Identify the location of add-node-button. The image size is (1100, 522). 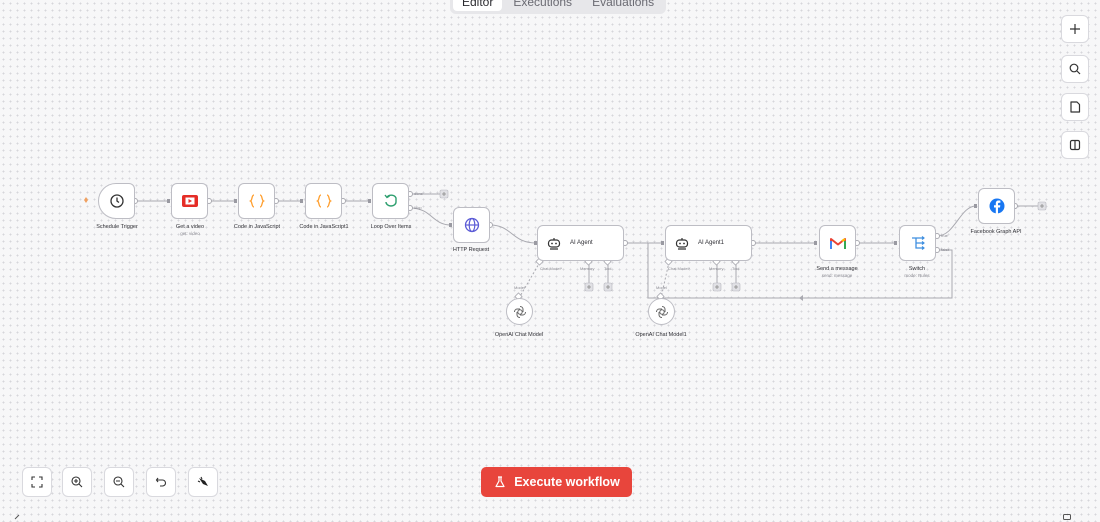
(1075, 29).